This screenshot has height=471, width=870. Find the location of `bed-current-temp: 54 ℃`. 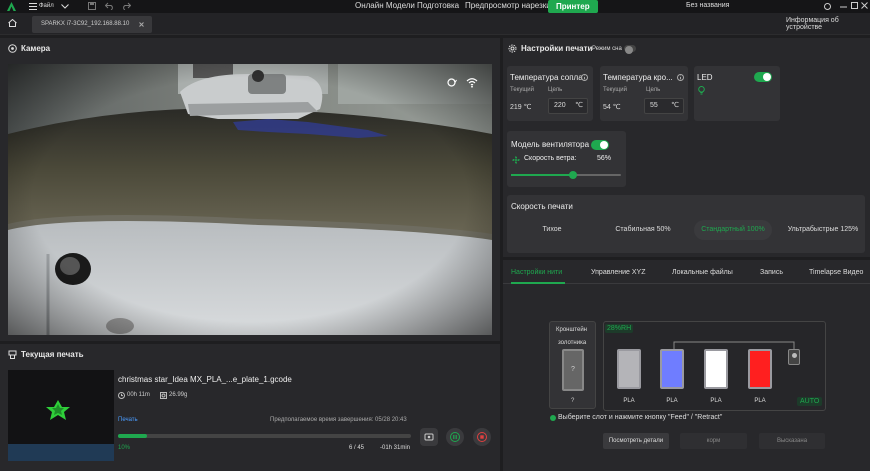

bed-current-temp: 54 ℃ is located at coordinates (612, 107).